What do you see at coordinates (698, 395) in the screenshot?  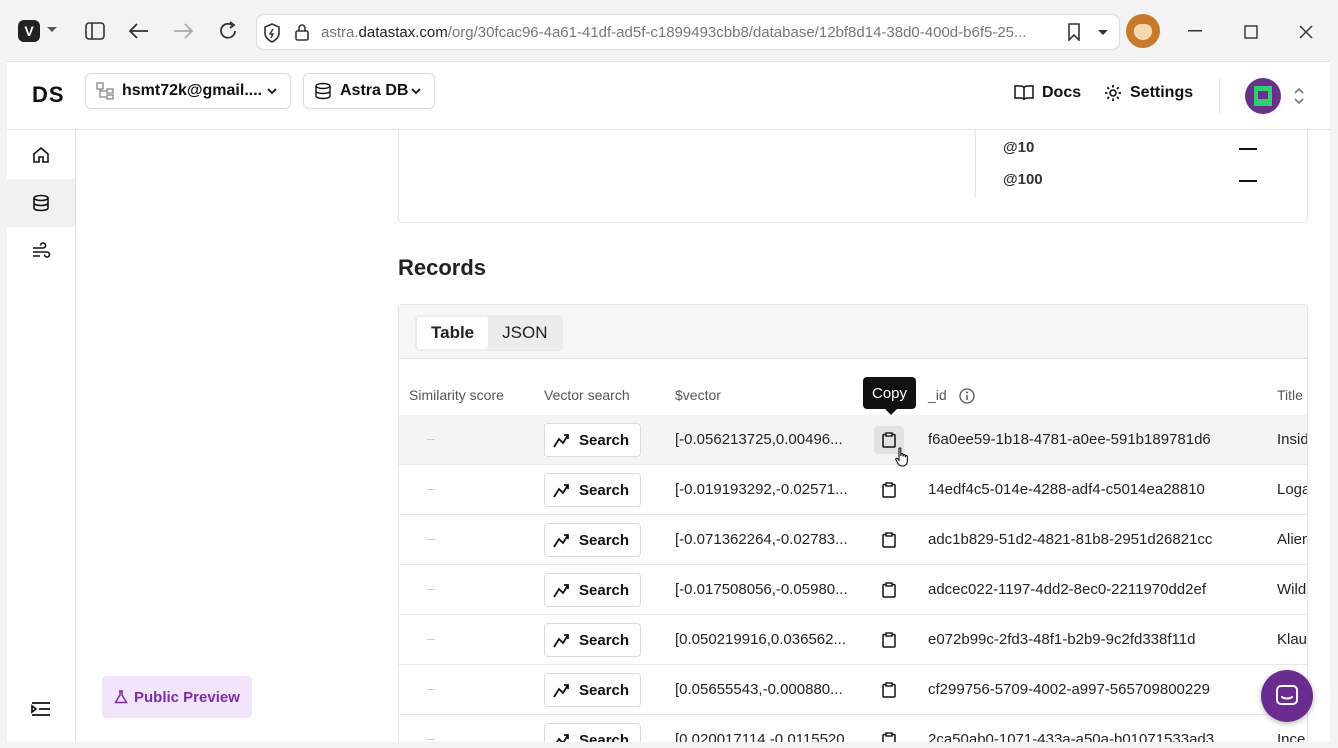 I see `column-vector: $vector` at bounding box center [698, 395].